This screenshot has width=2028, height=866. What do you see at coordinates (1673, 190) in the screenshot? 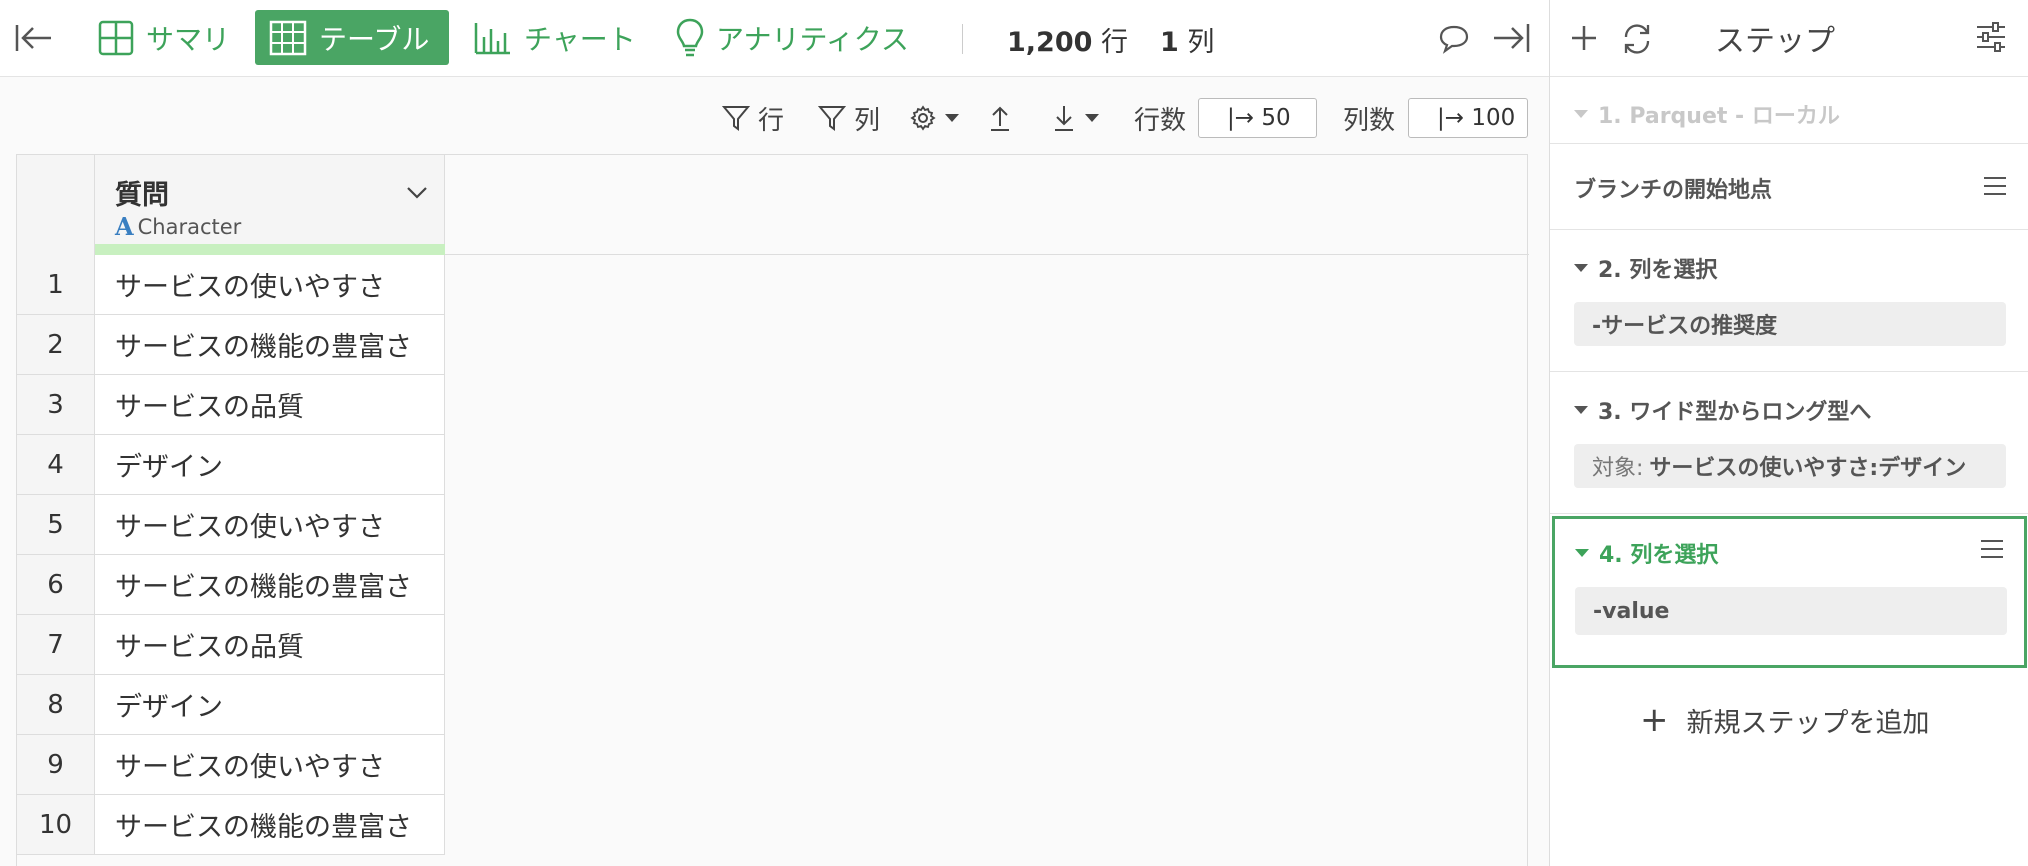
I see `branch-start-title: ブランチの開始地点` at bounding box center [1673, 190].